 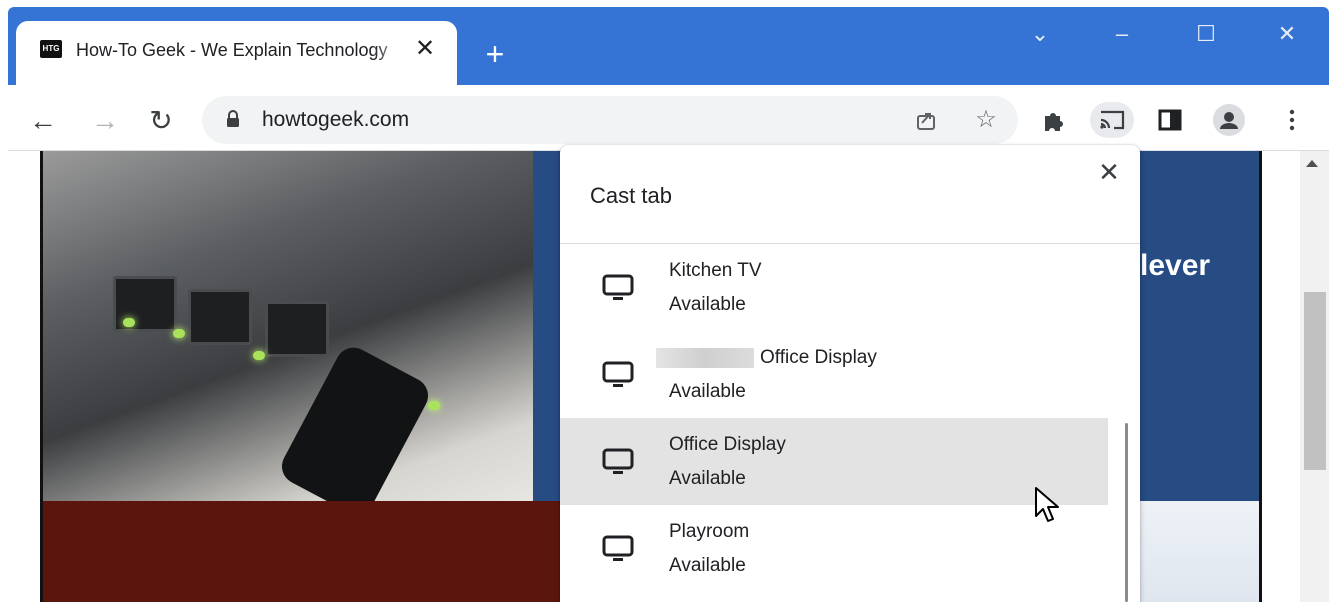 What do you see at coordinates (232, 50) in the screenshot?
I see `tab-title: How-To Geek - We Explain Technology` at bounding box center [232, 50].